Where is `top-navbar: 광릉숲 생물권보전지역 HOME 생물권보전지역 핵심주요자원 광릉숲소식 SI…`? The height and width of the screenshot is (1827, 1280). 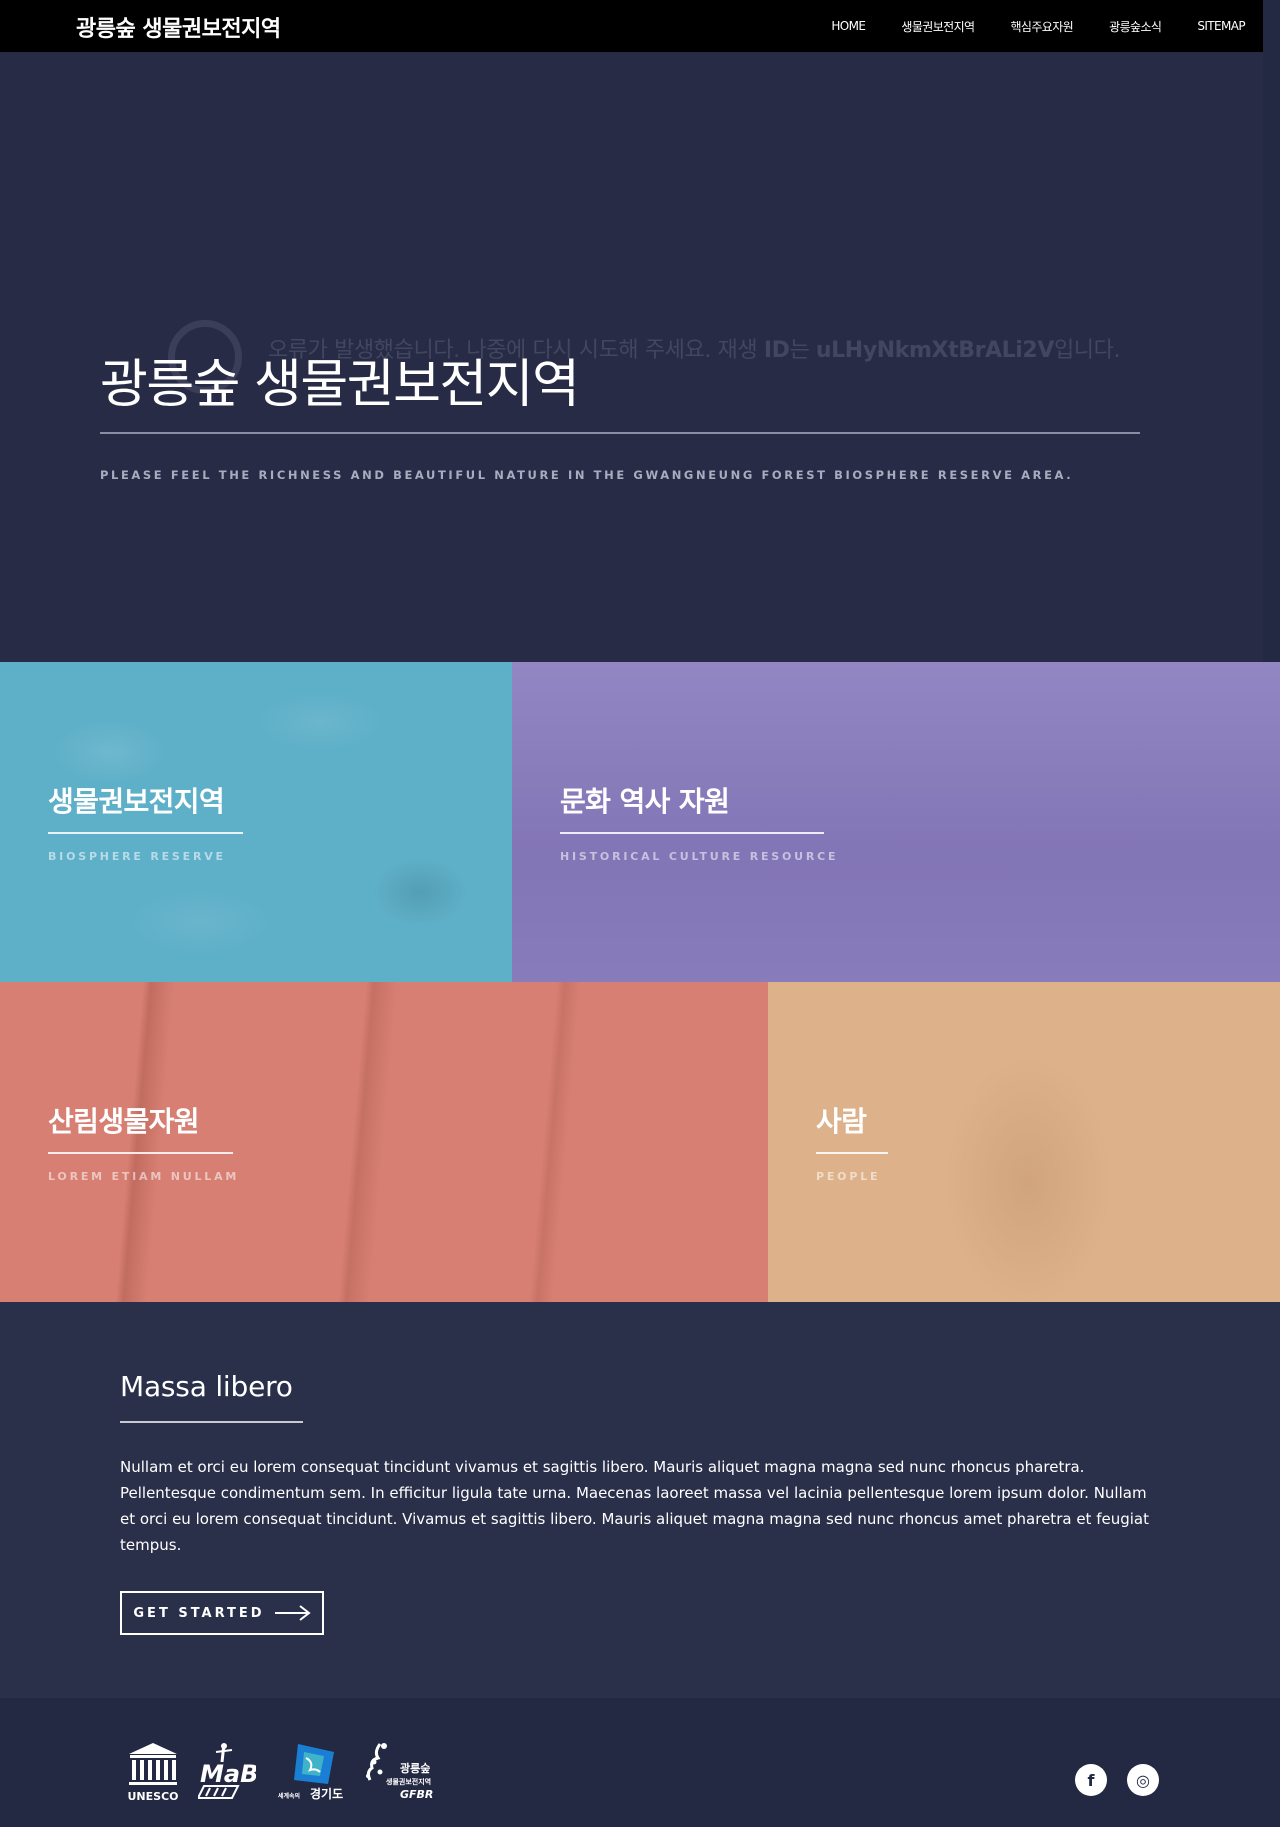
top-navbar: 광릉숲 생물권보전지역 HOME 생물권보전지역 핵심주요자원 광릉숲소식 SI… is located at coordinates (631, 26).